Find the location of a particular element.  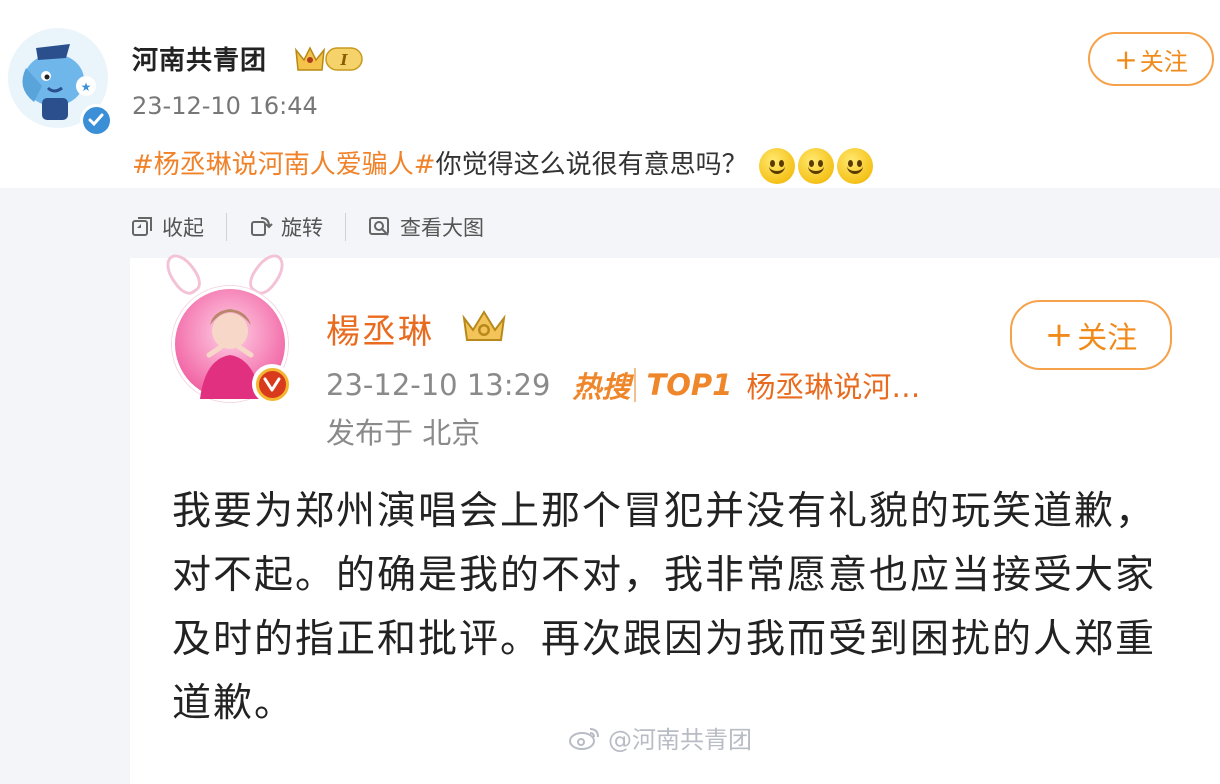

embedded-timestamp: 23-12-10 13:29 is located at coordinates (438, 385).